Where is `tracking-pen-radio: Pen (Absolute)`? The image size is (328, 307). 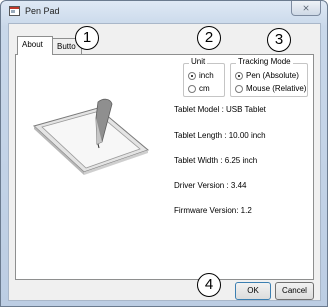 tracking-pen-radio: Pen (Absolute) is located at coordinates (267, 75).